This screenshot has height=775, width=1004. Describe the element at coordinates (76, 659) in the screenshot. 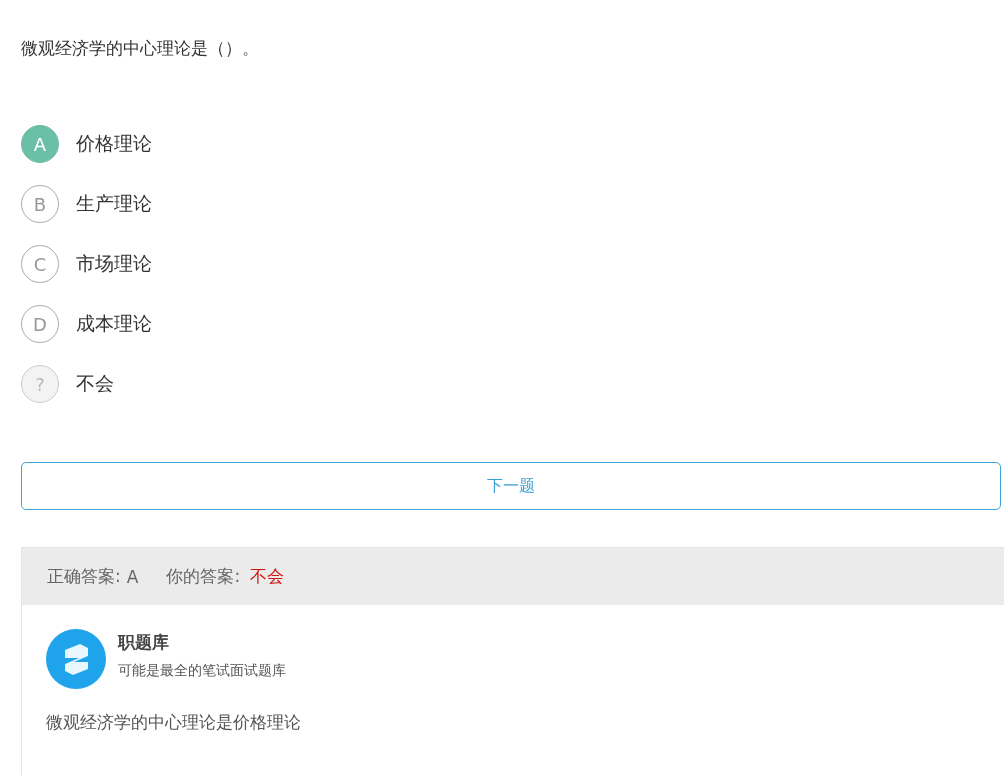

I see `logo-icon` at that location.